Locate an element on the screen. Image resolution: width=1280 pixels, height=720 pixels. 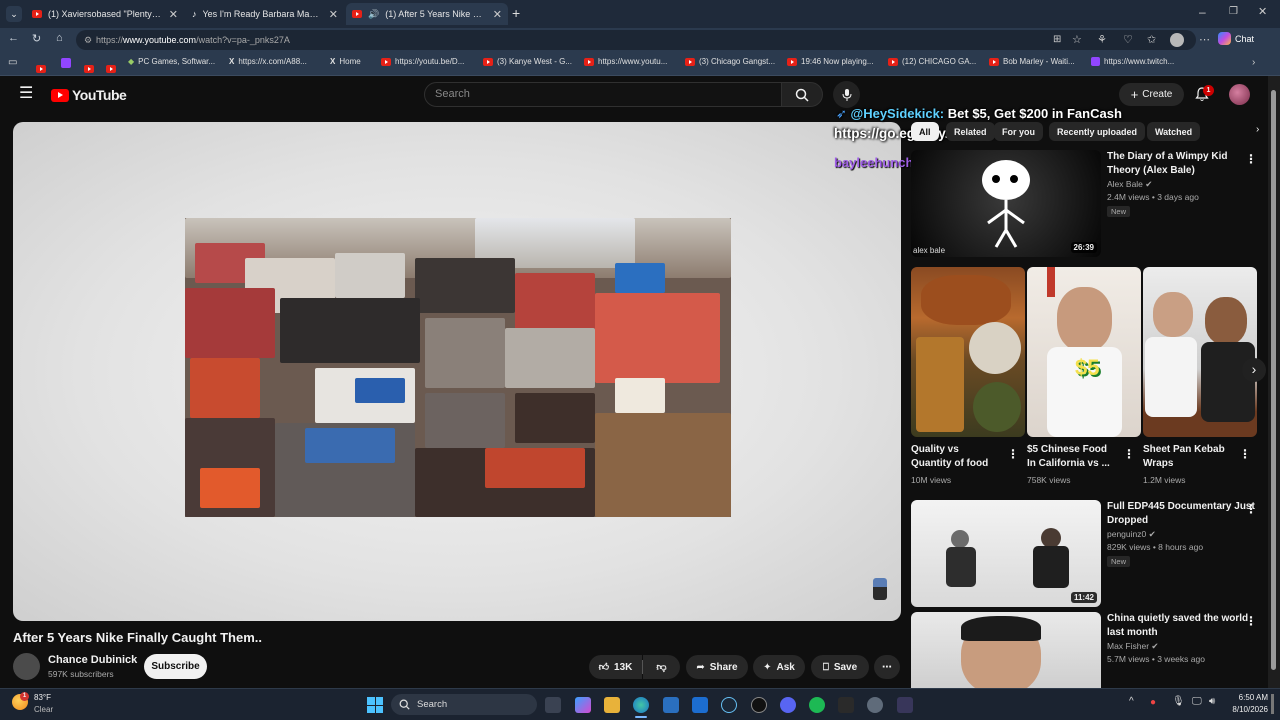
shorts-next-button: › is located at coordinates (1254, 370).